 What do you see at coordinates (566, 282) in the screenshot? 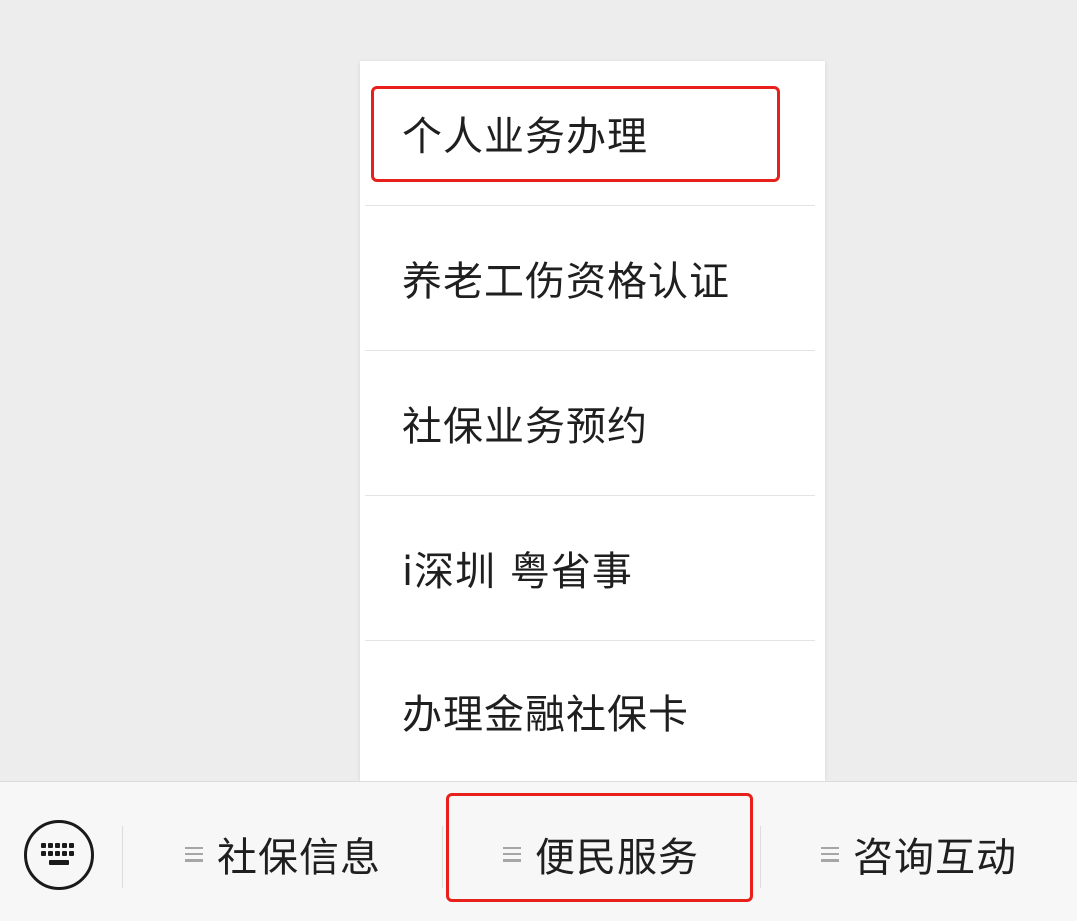
I see `submenu-item-label: 养老工伤资格认证` at bounding box center [566, 282].